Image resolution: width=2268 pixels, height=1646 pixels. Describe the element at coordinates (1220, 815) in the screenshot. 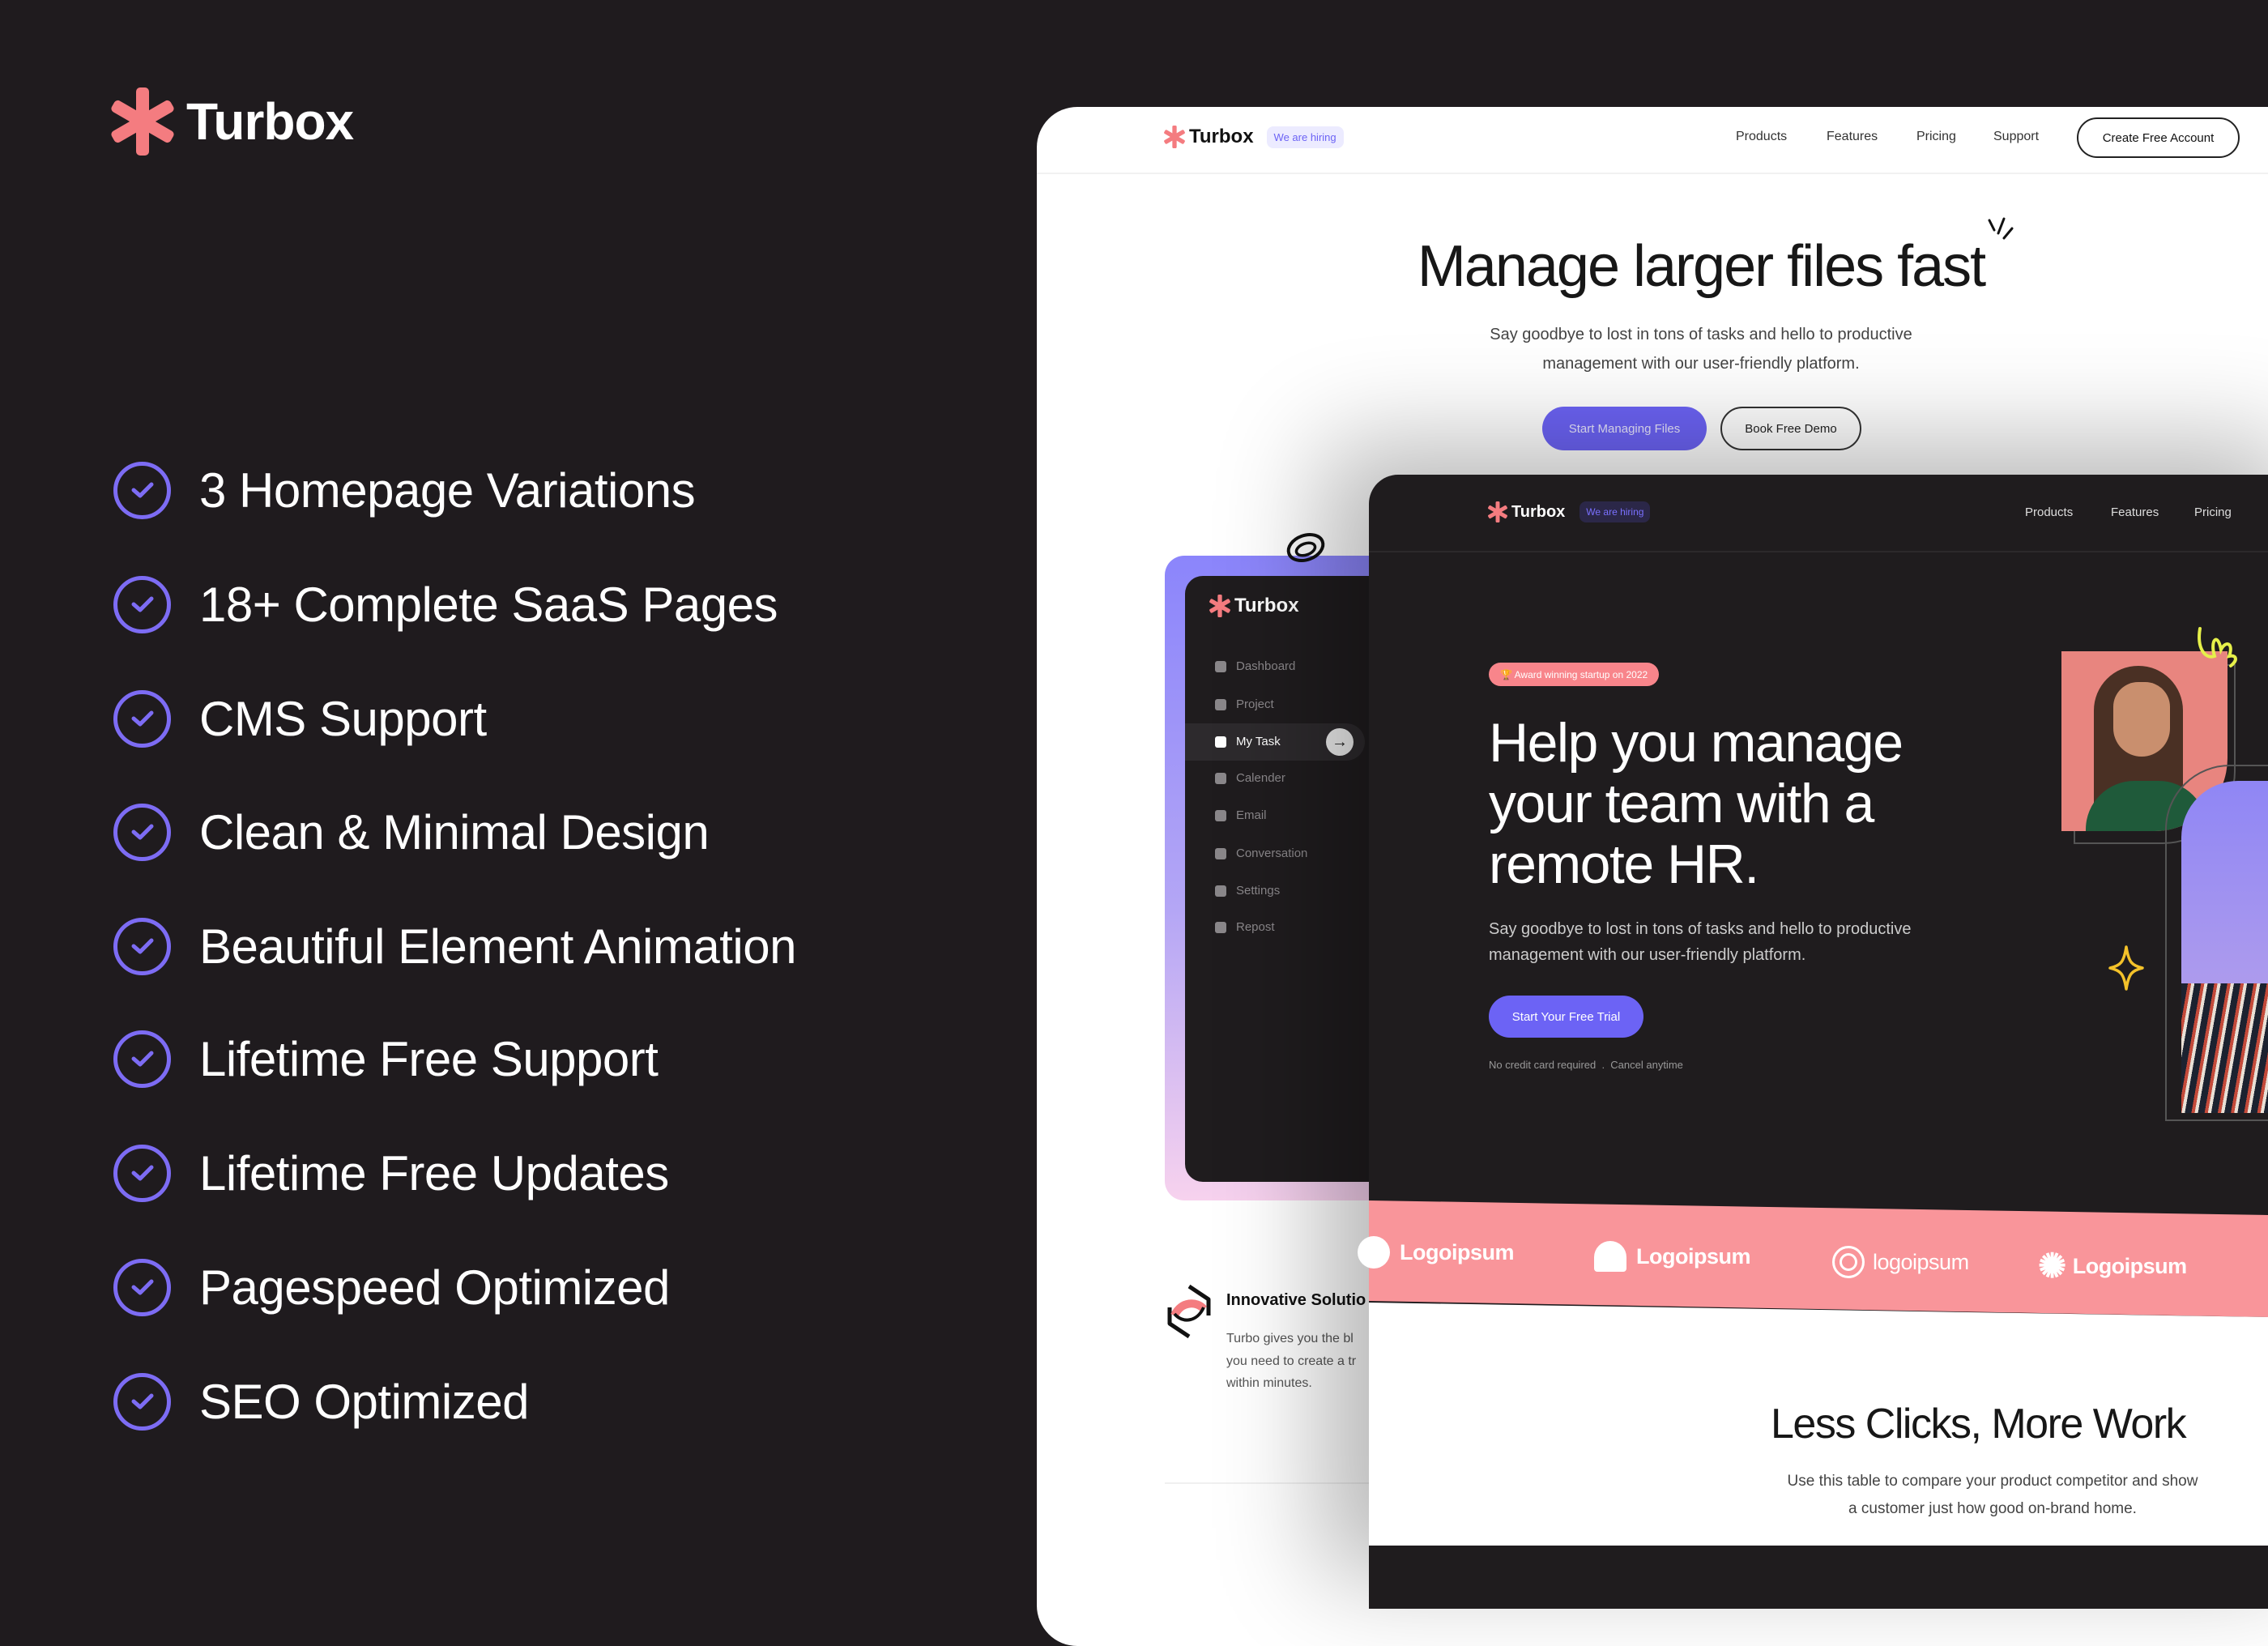

I see `email-icon` at that location.